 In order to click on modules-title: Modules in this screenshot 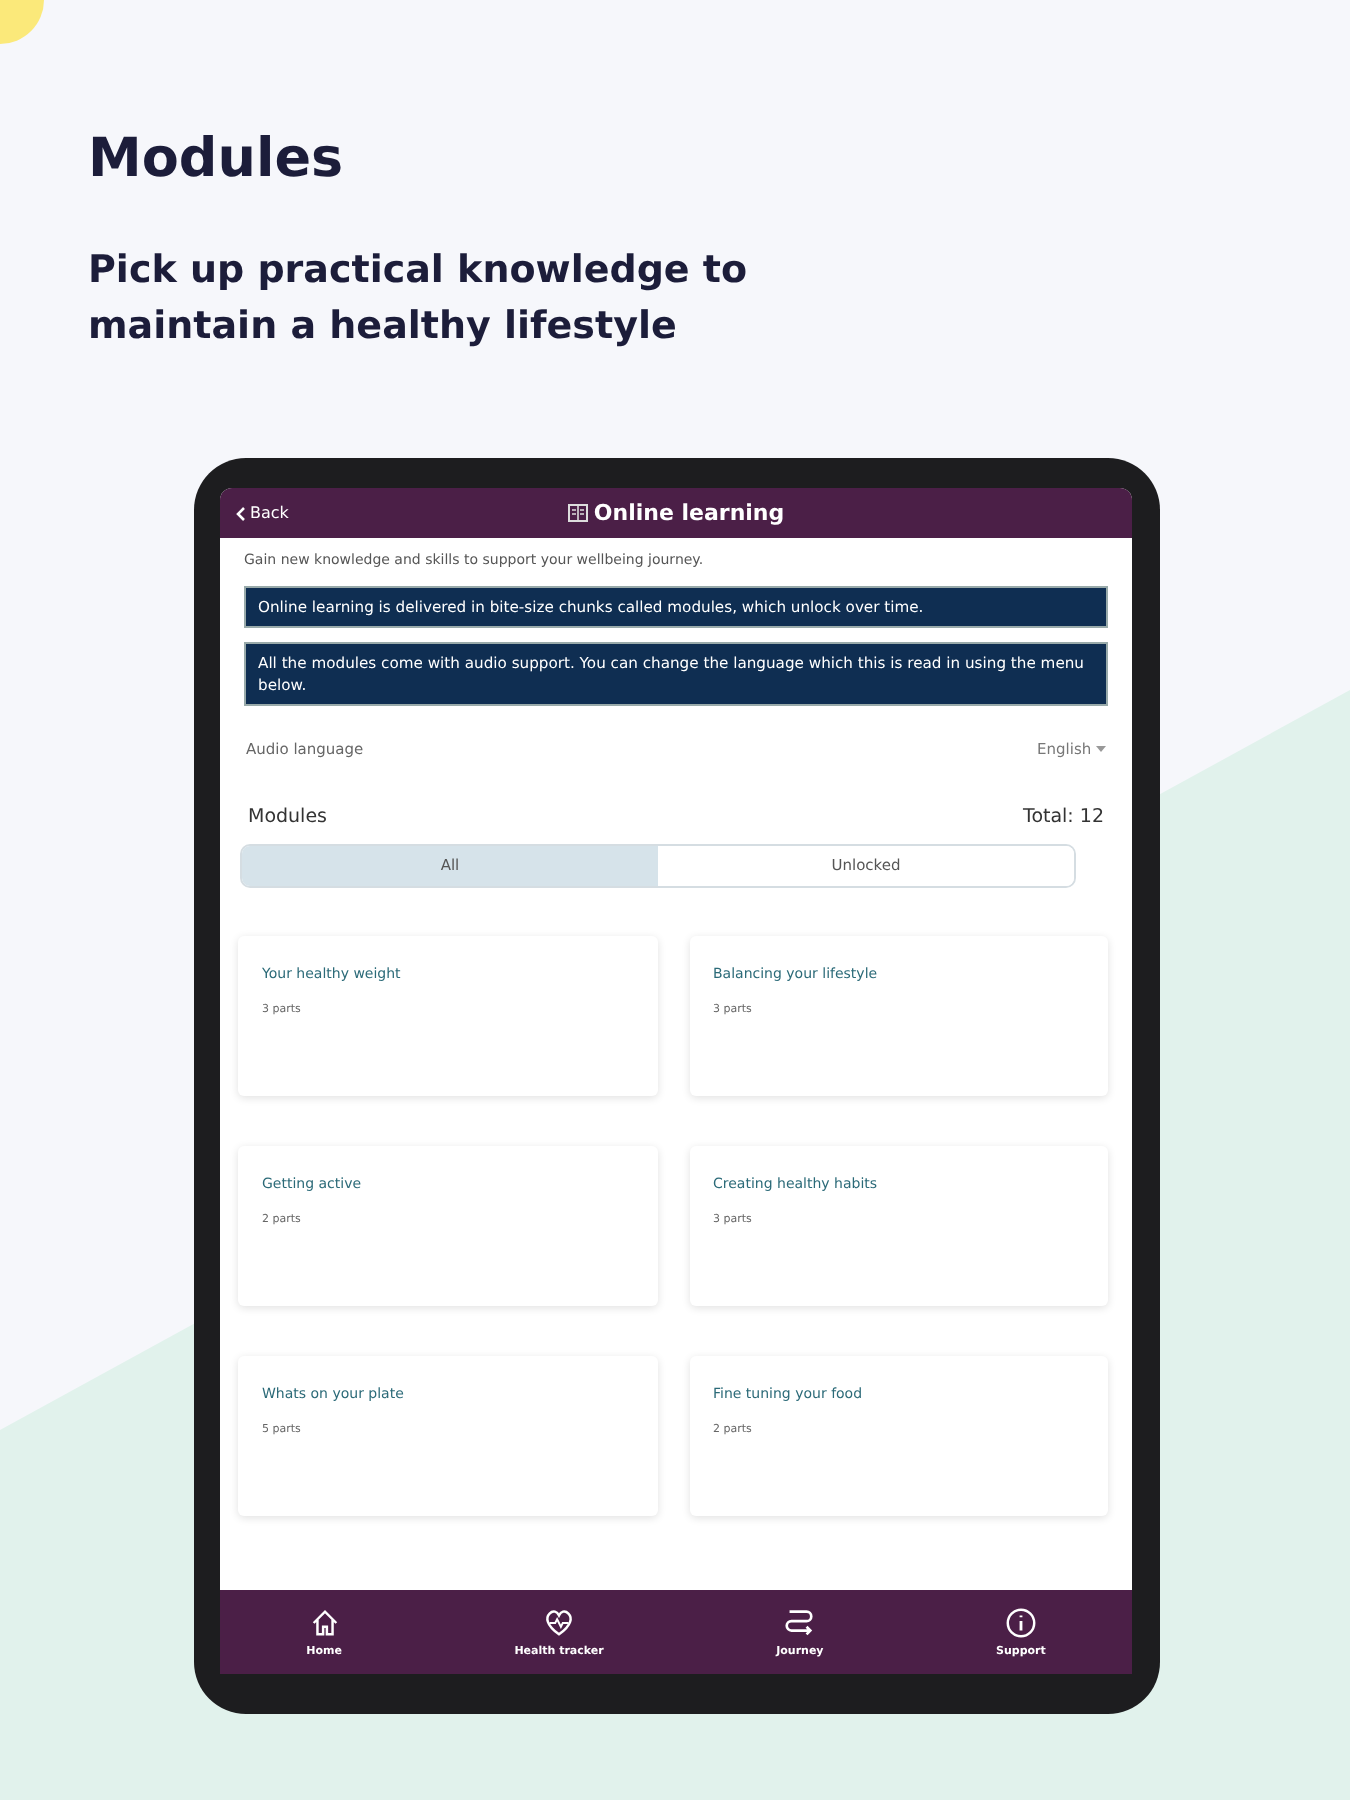, I will do `click(287, 818)`.